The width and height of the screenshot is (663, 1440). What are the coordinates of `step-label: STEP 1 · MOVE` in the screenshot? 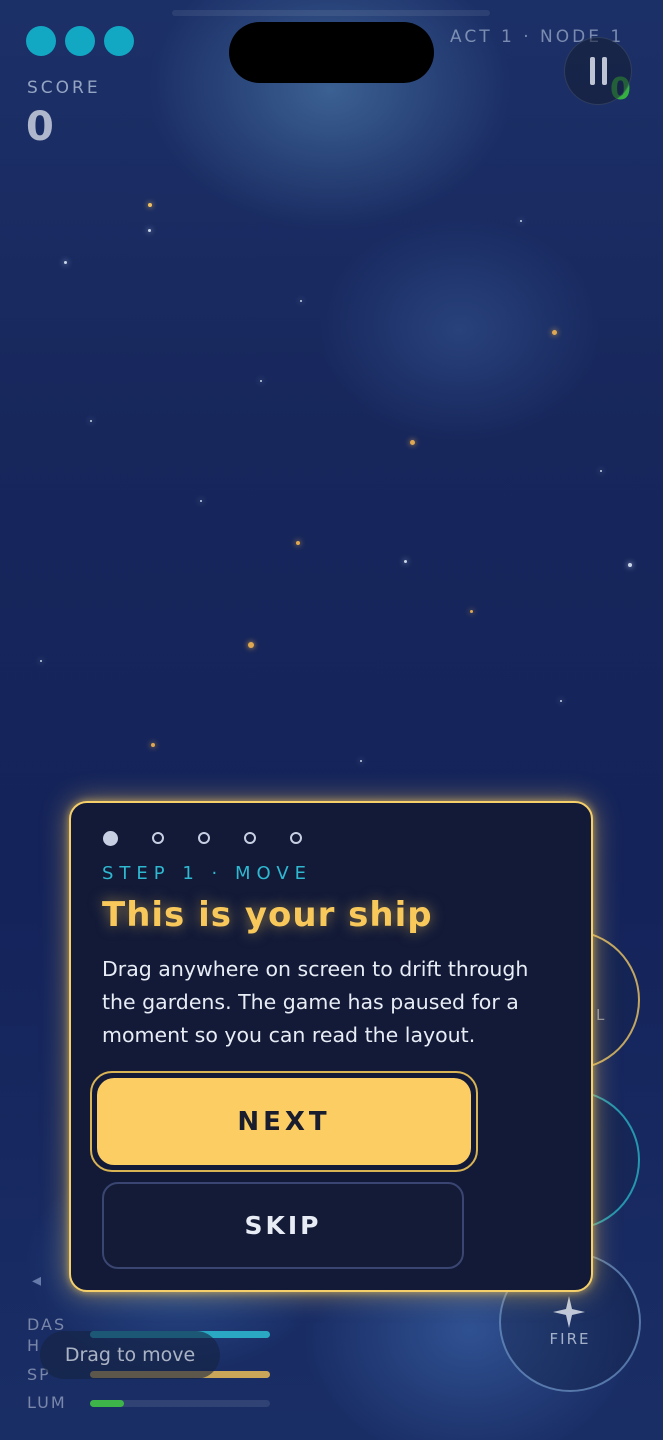 It's located at (207, 873).